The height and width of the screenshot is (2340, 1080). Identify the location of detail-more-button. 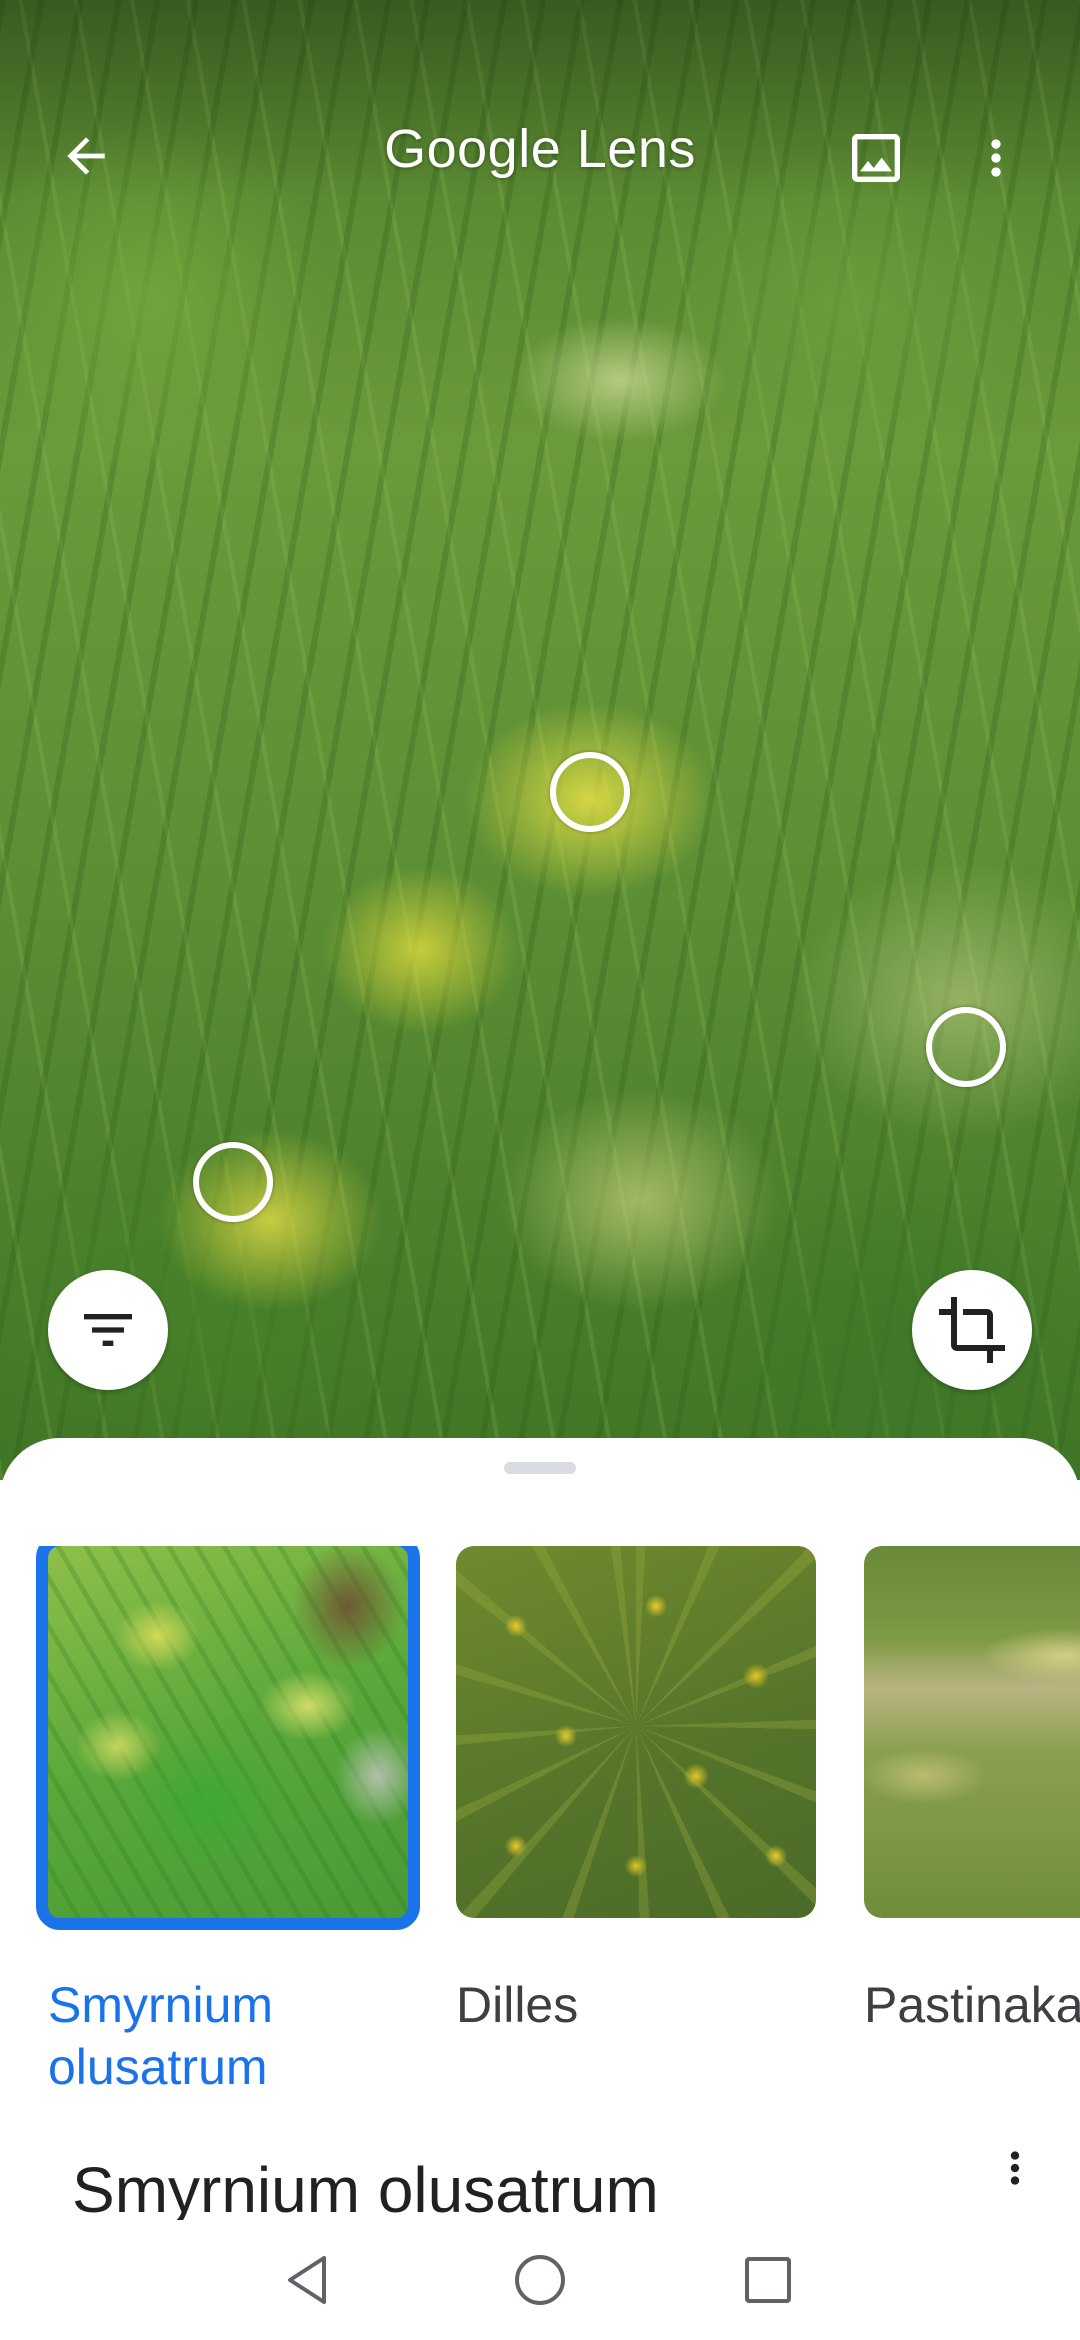
(1015, 2173).